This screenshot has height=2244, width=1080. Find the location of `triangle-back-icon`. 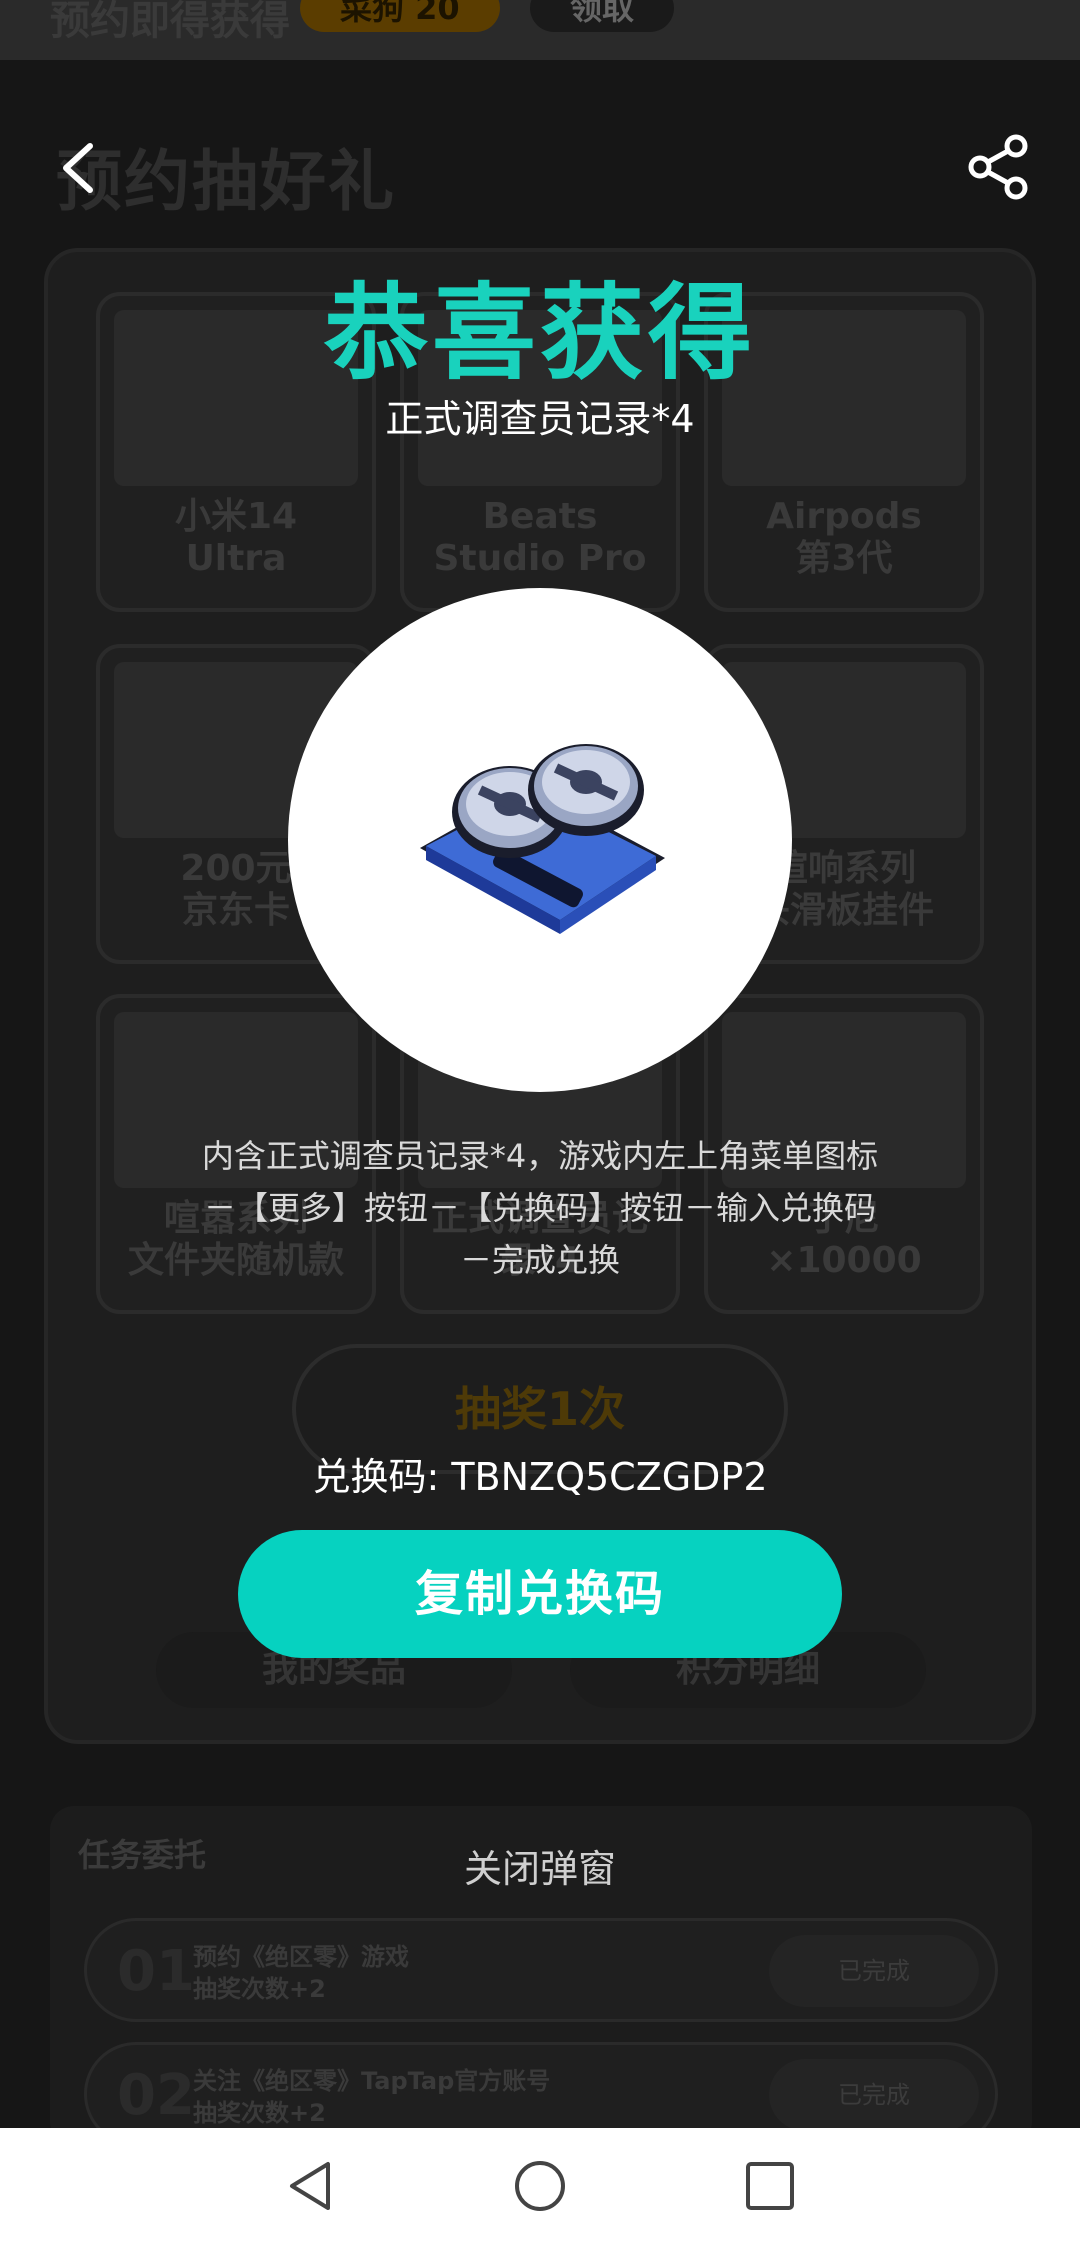

triangle-back-icon is located at coordinates (312, 2186).